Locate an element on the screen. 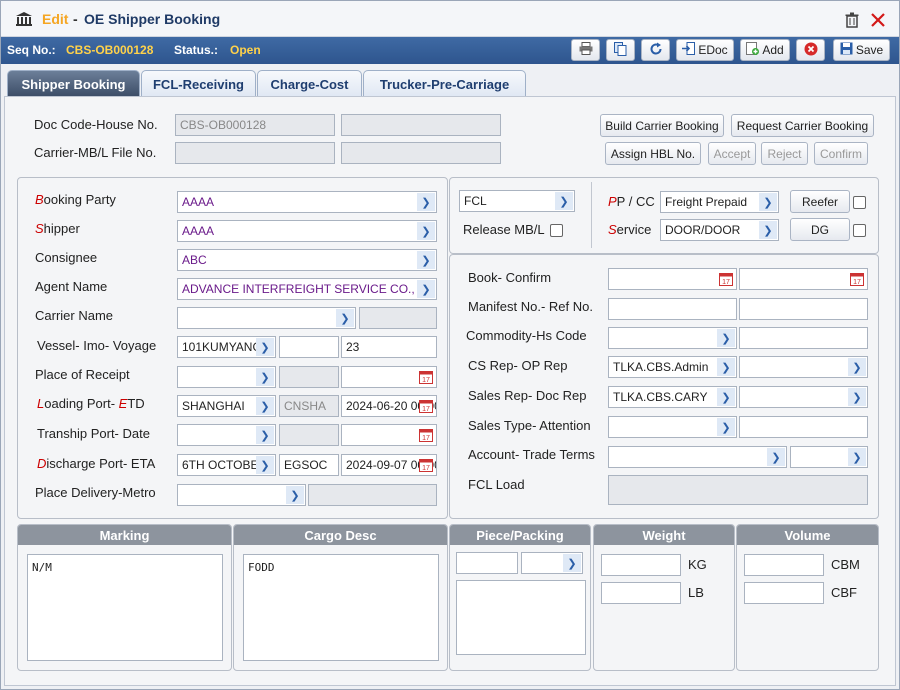 Image resolution: width=900 pixels, height=690 pixels. receipt-date-field: 17 is located at coordinates (389, 377).